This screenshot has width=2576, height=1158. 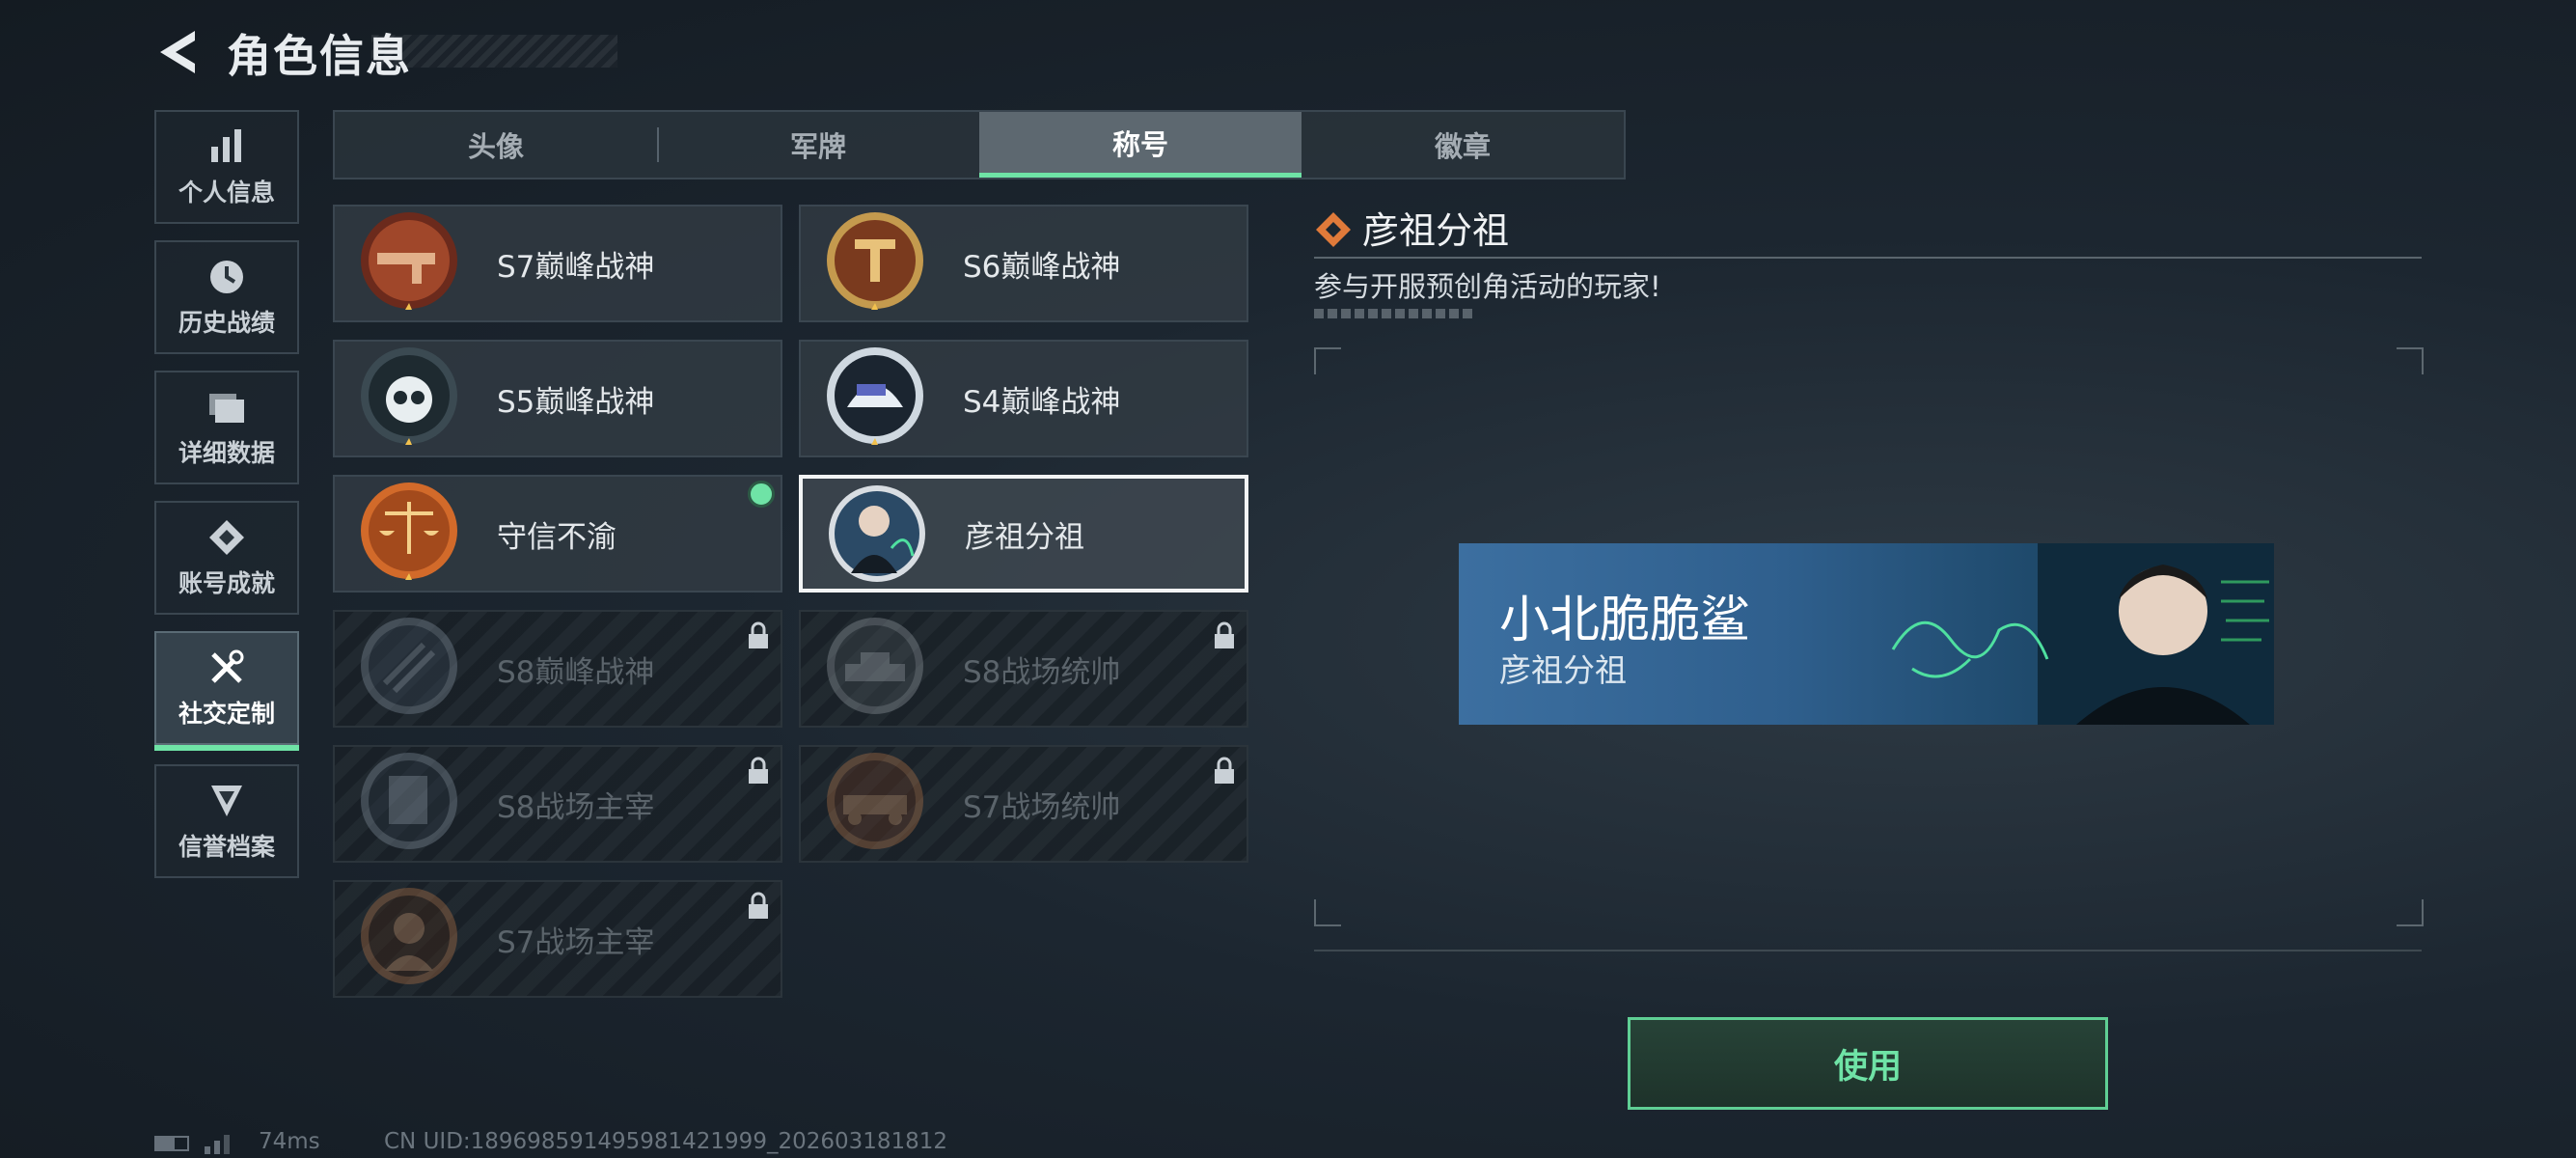 I want to click on detail-title: 彦祖分祖, so click(x=1436, y=230).